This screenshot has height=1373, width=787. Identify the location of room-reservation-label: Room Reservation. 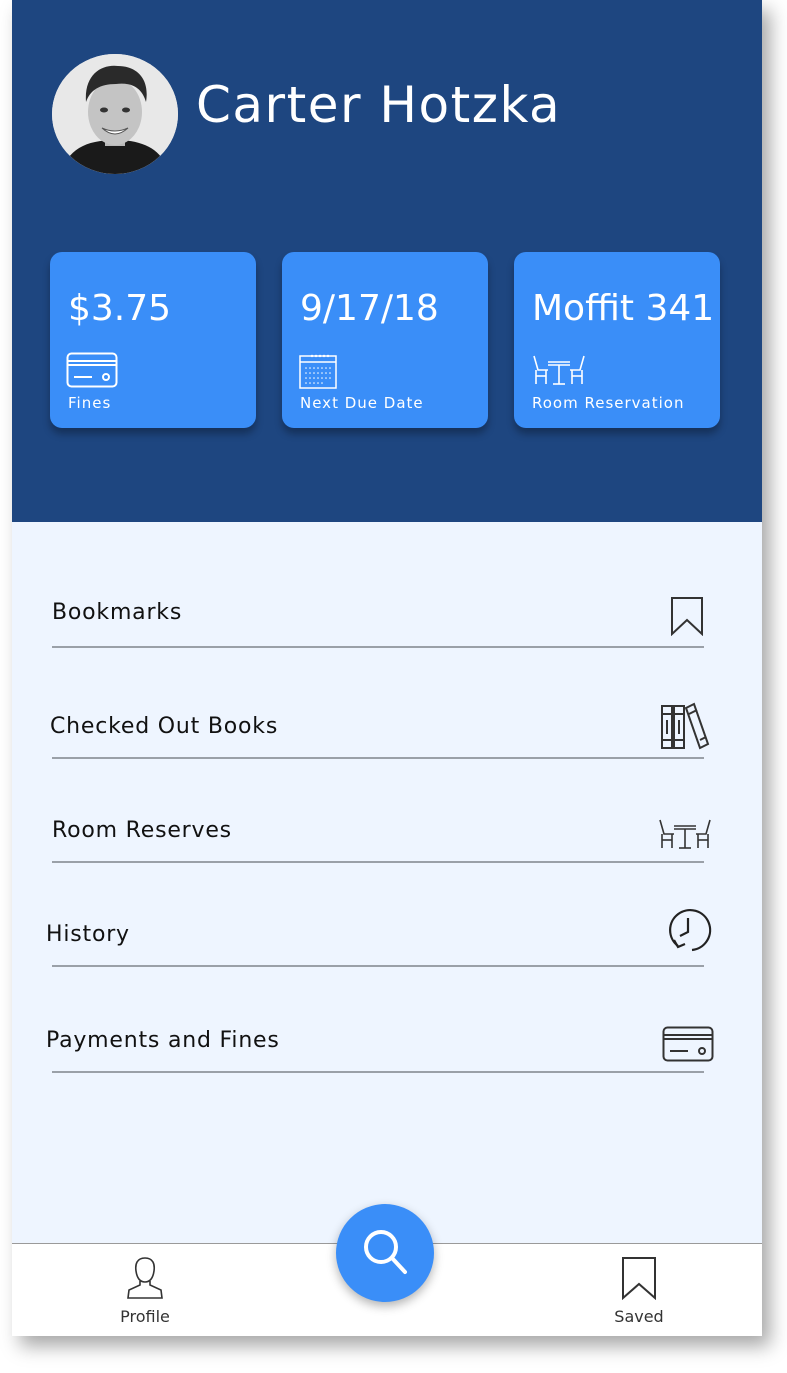
(608, 403).